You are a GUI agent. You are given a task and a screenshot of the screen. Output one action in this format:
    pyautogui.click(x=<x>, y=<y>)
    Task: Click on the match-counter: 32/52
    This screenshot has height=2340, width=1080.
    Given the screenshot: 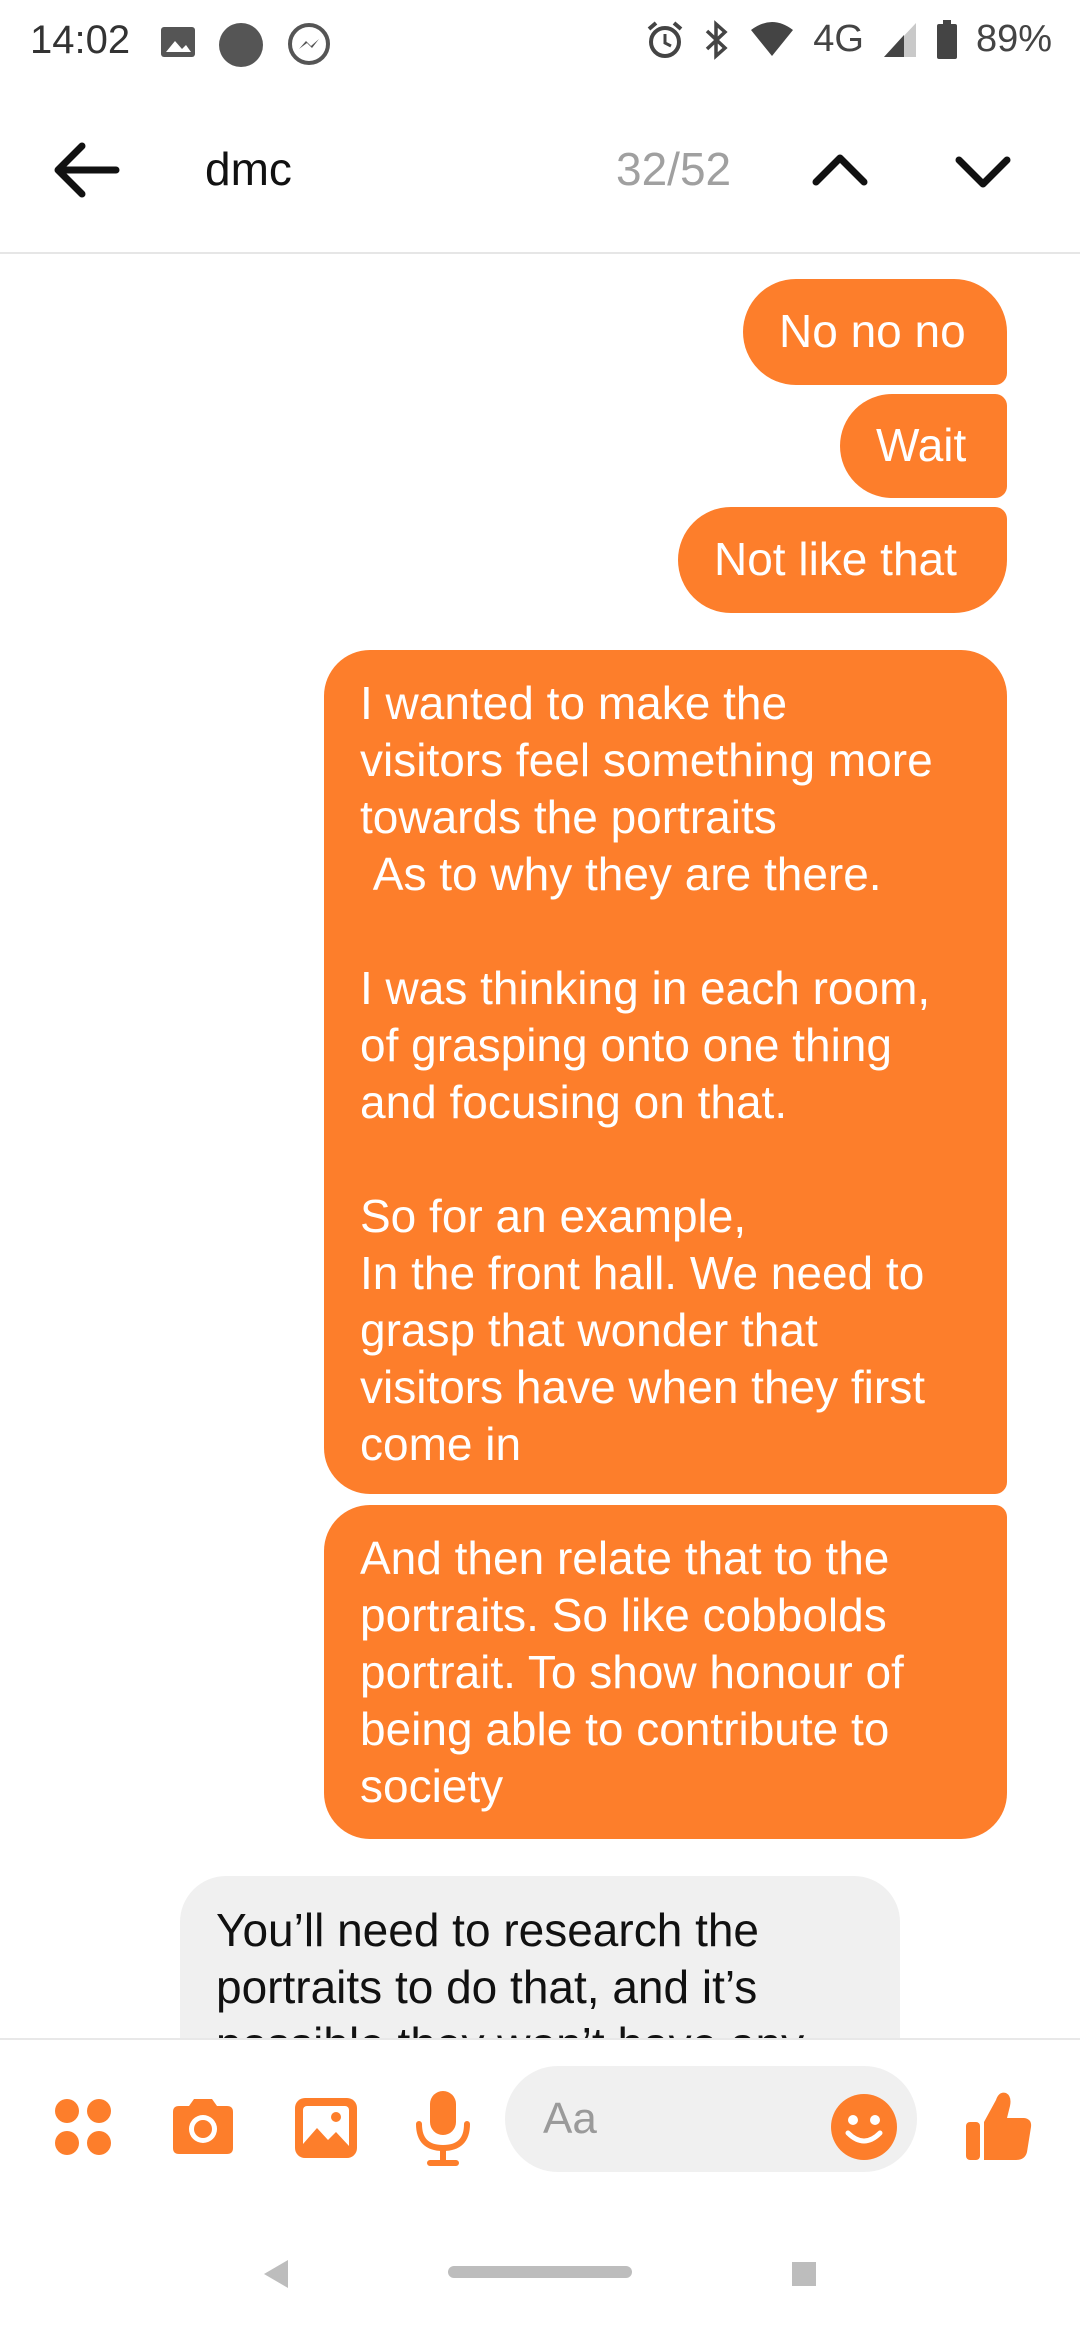 What is the action you would take?
    pyautogui.click(x=674, y=169)
    